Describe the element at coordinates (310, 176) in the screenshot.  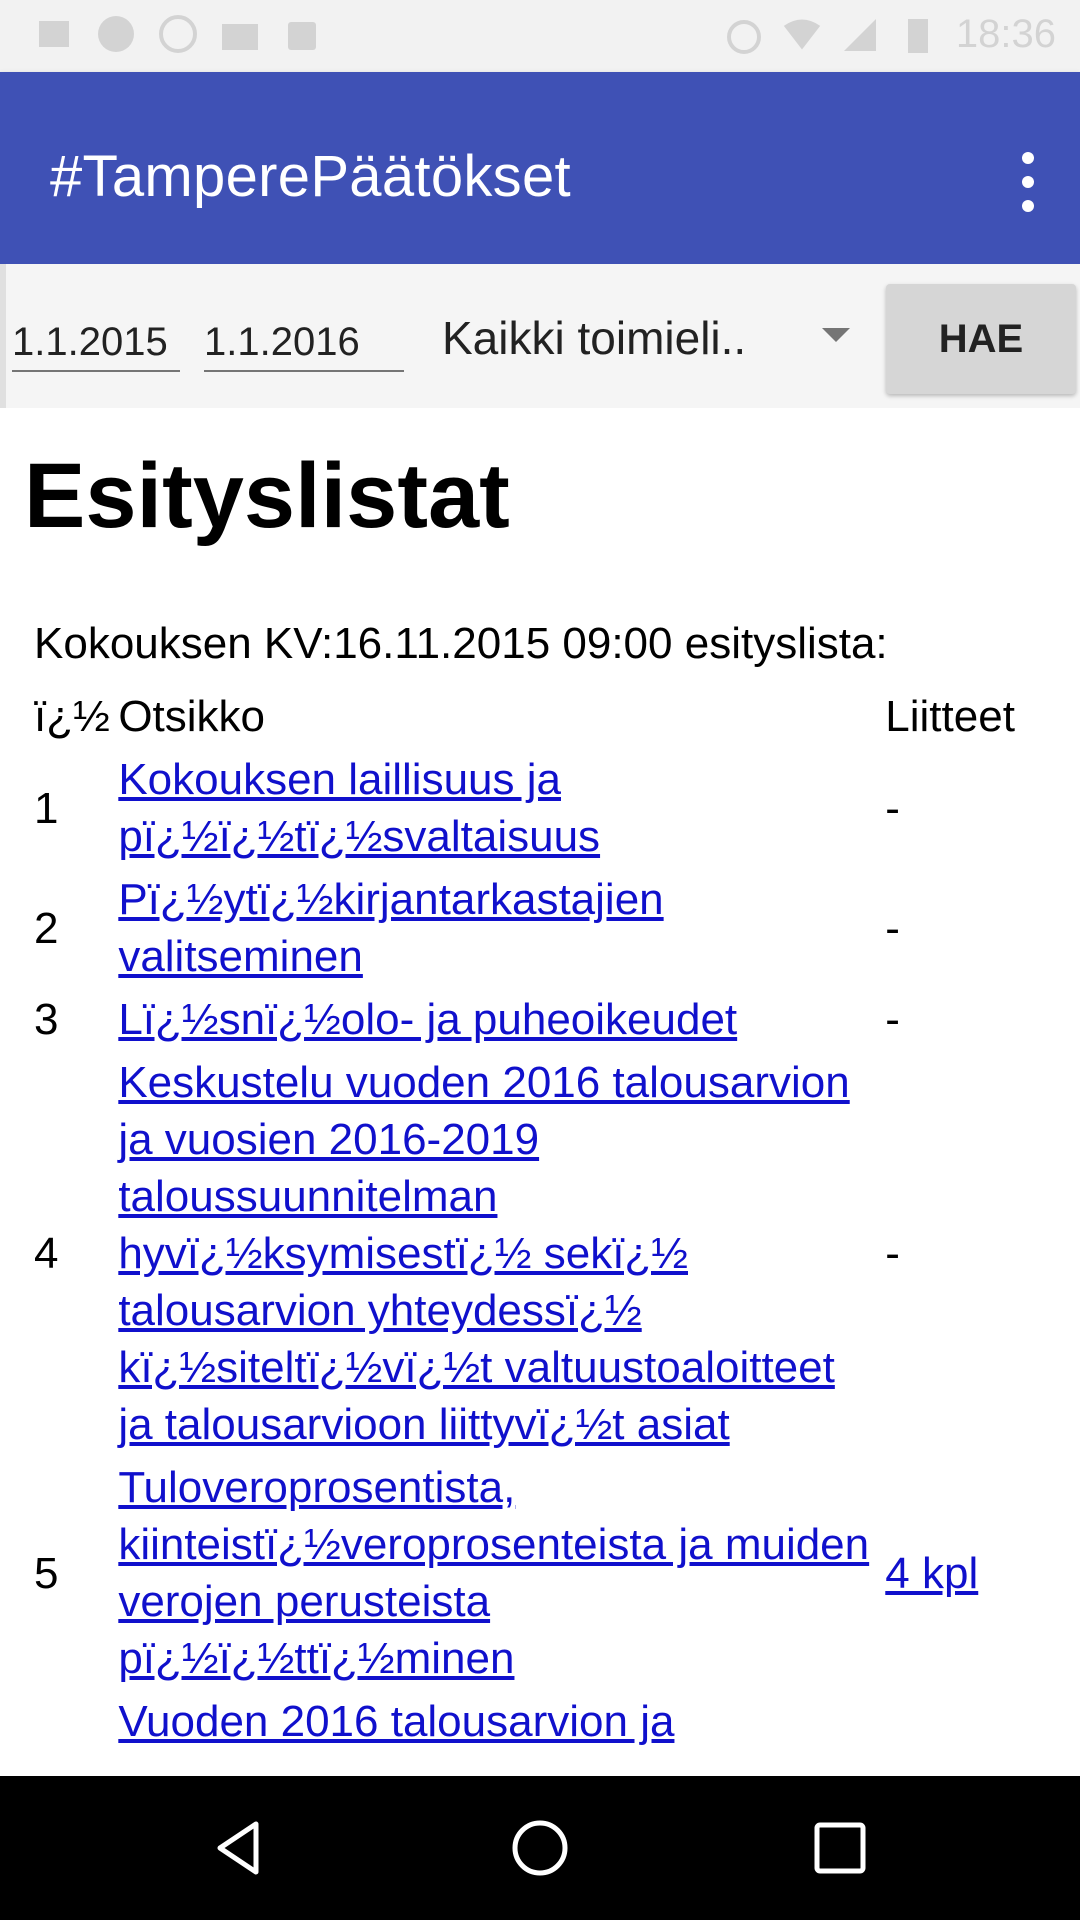
I see `app-title: #TamperePäätökset` at that location.